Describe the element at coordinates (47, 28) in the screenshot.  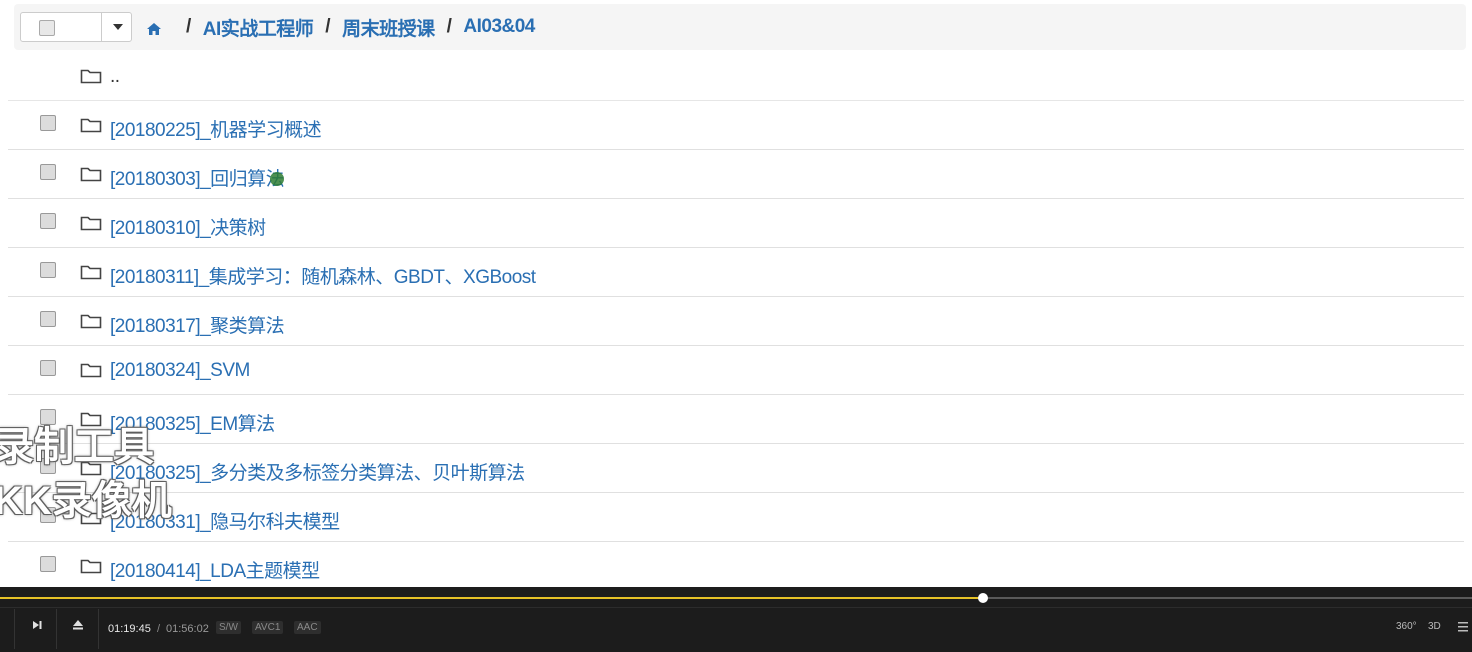
I see `select-all-checkbox` at that location.